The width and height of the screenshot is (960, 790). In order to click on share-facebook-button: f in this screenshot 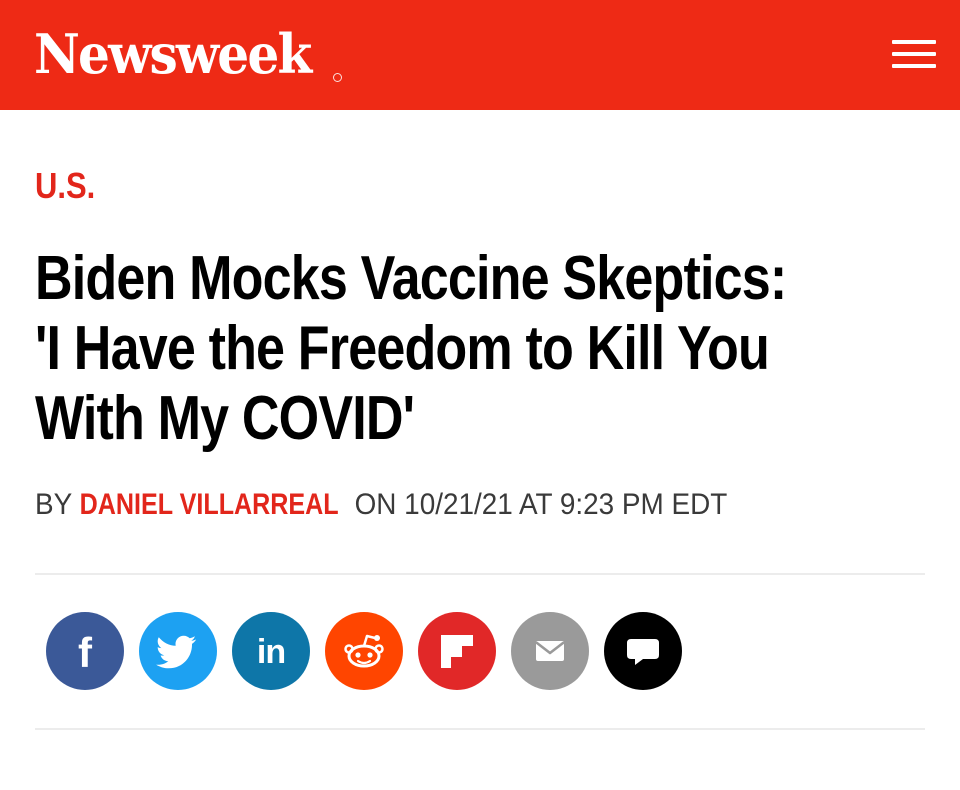, I will do `click(85, 651)`.